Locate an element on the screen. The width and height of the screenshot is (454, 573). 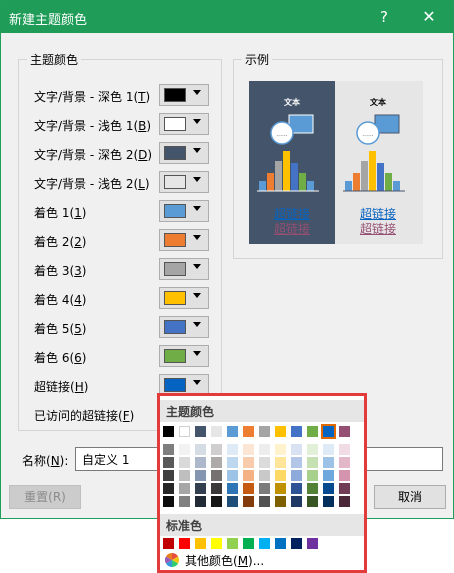
preview-visited-light: 超链接 is located at coordinates (377, 229).